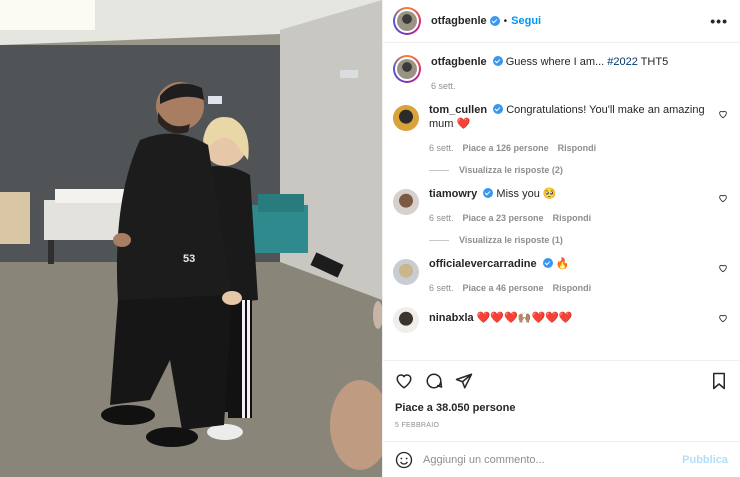 This screenshot has width=740, height=477. What do you see at coordinates (561, 21) in the screenshot?
I see `post-header: otfagbenle • Segui •••` at bounding box center [561, 21].